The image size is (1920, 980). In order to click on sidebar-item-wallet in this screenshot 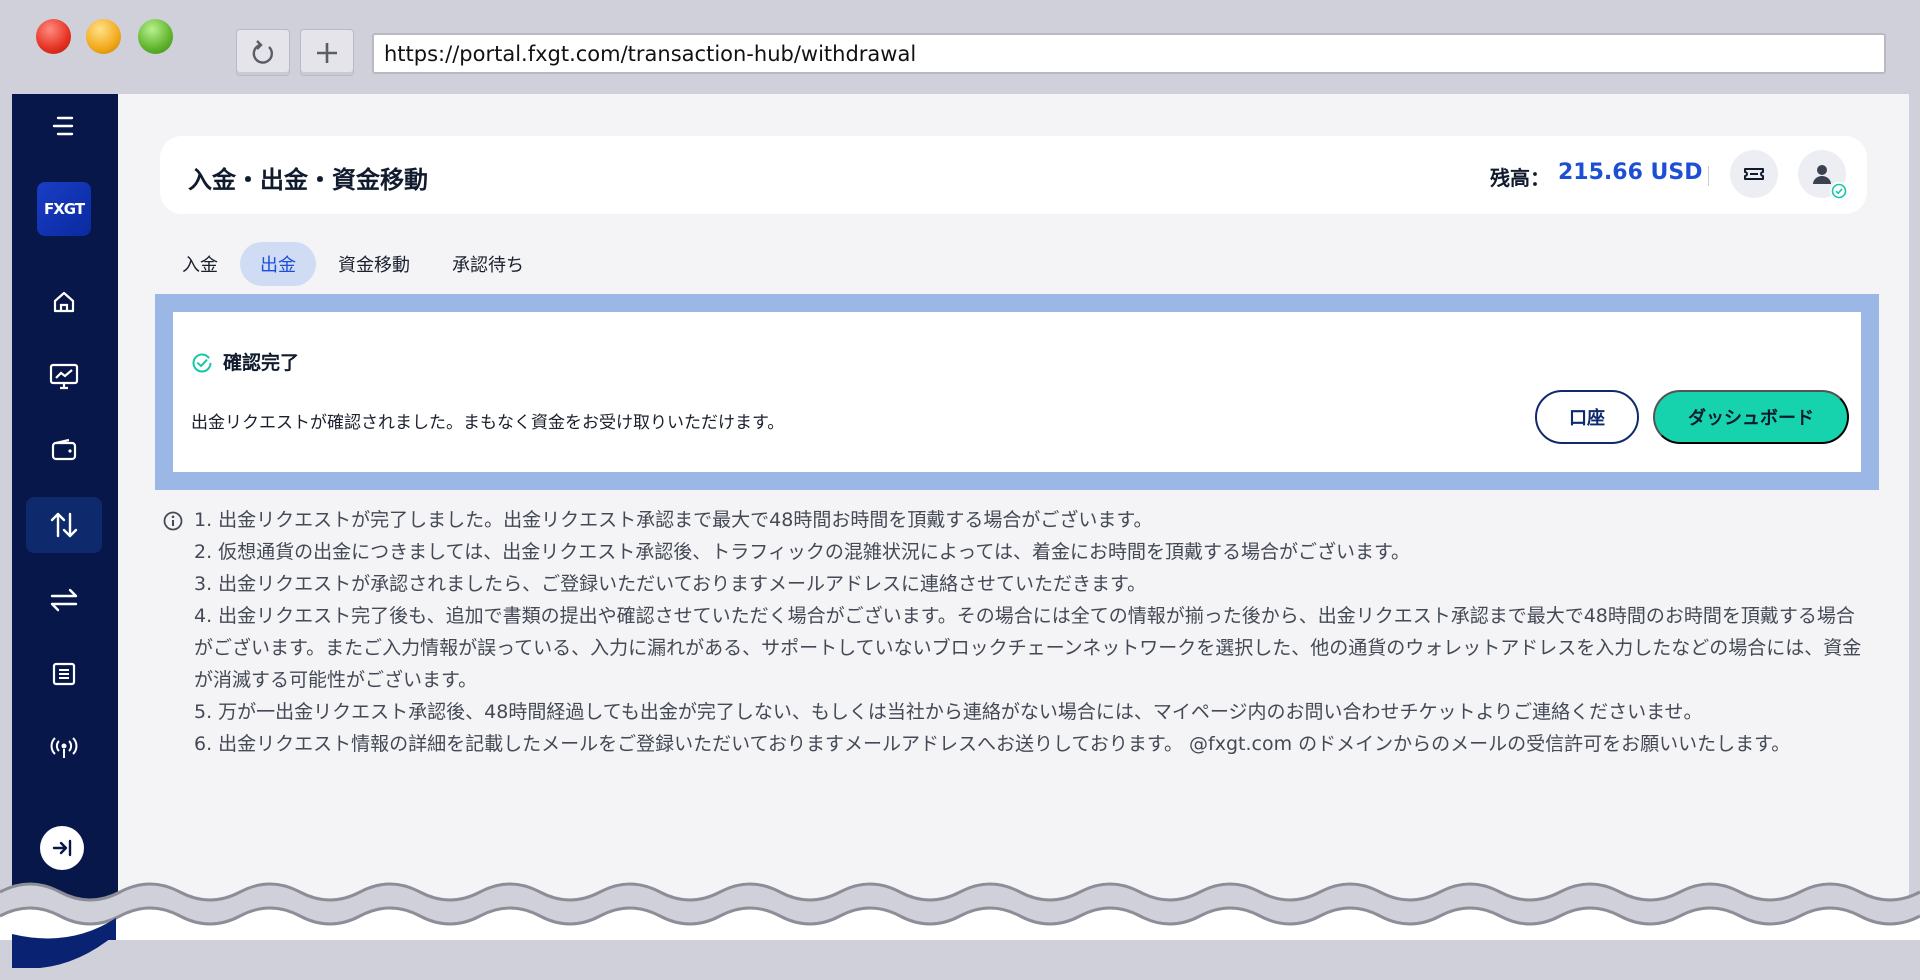, I will do `click(64, 450)`.